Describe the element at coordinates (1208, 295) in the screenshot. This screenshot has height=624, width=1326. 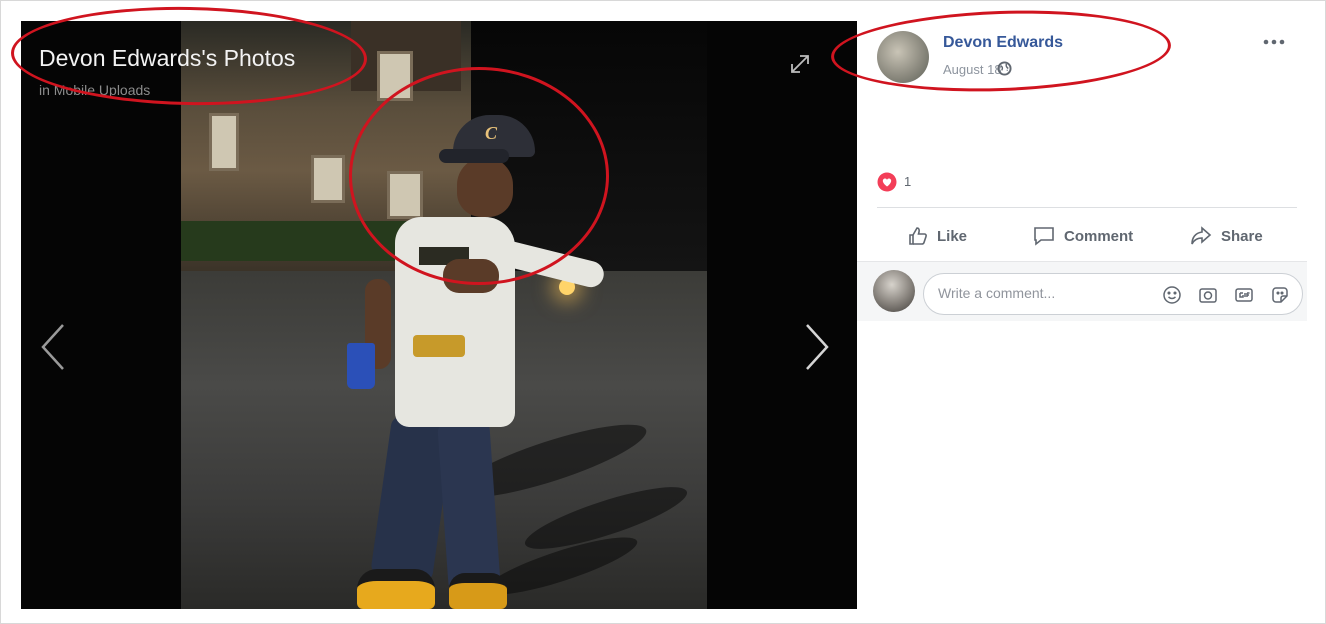
I see `camera-icon` at that location.